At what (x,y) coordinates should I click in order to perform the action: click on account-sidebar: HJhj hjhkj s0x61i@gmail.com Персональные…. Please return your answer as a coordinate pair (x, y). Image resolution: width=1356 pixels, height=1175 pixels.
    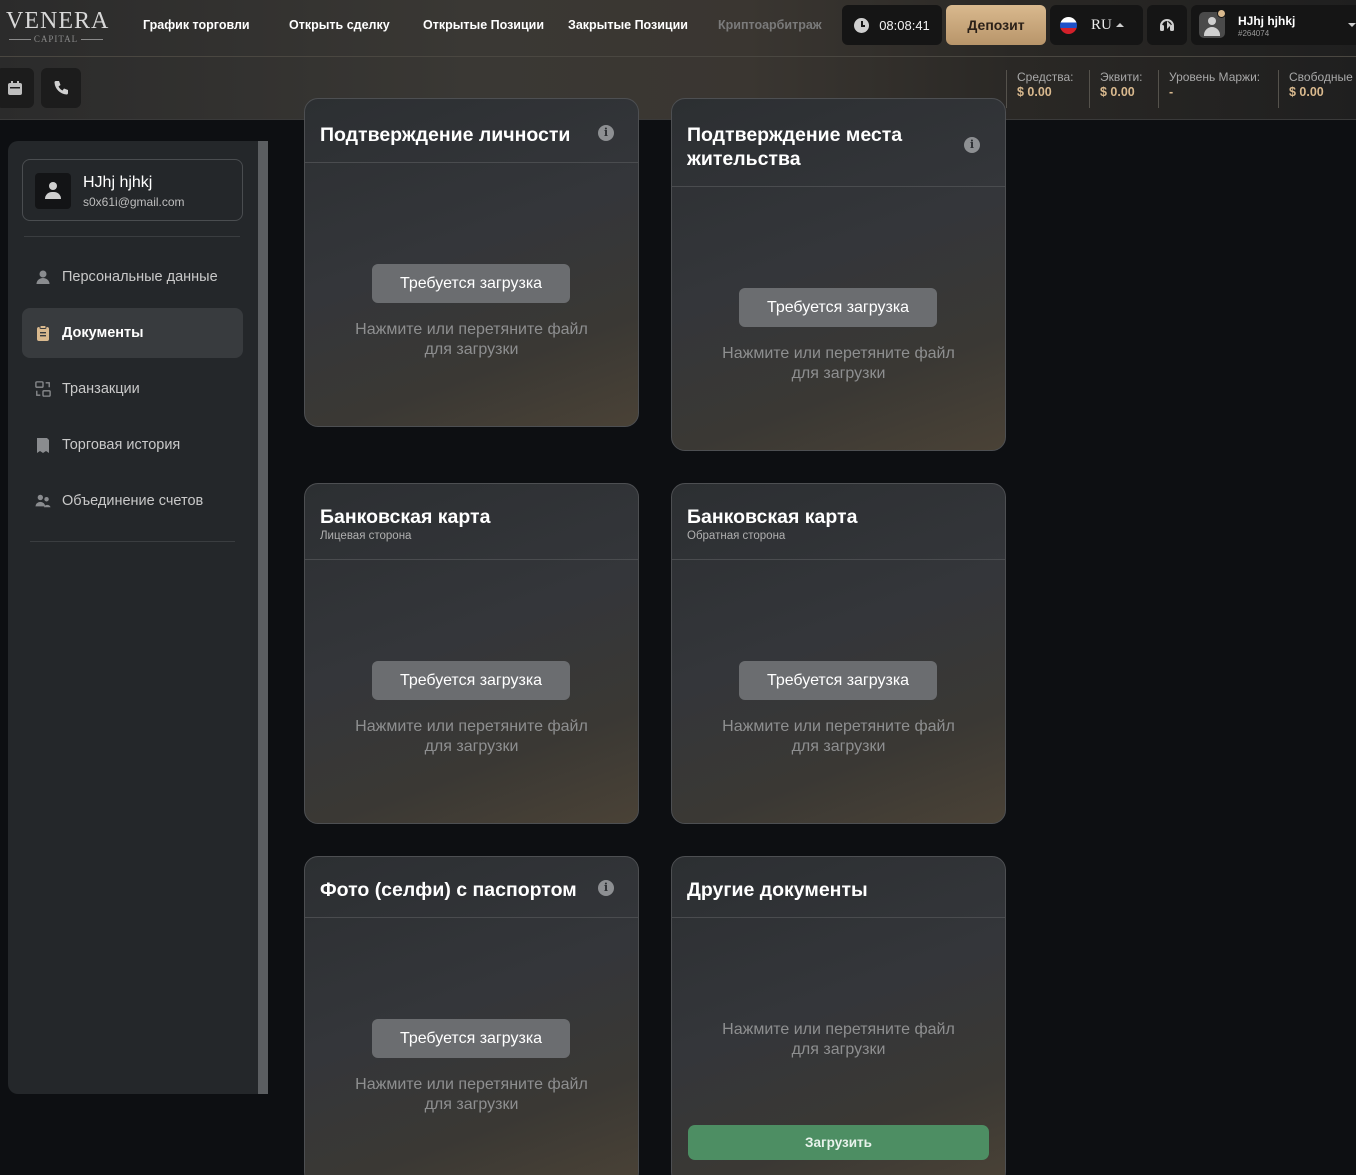
    Looking at the image, I should click on (133, 617).